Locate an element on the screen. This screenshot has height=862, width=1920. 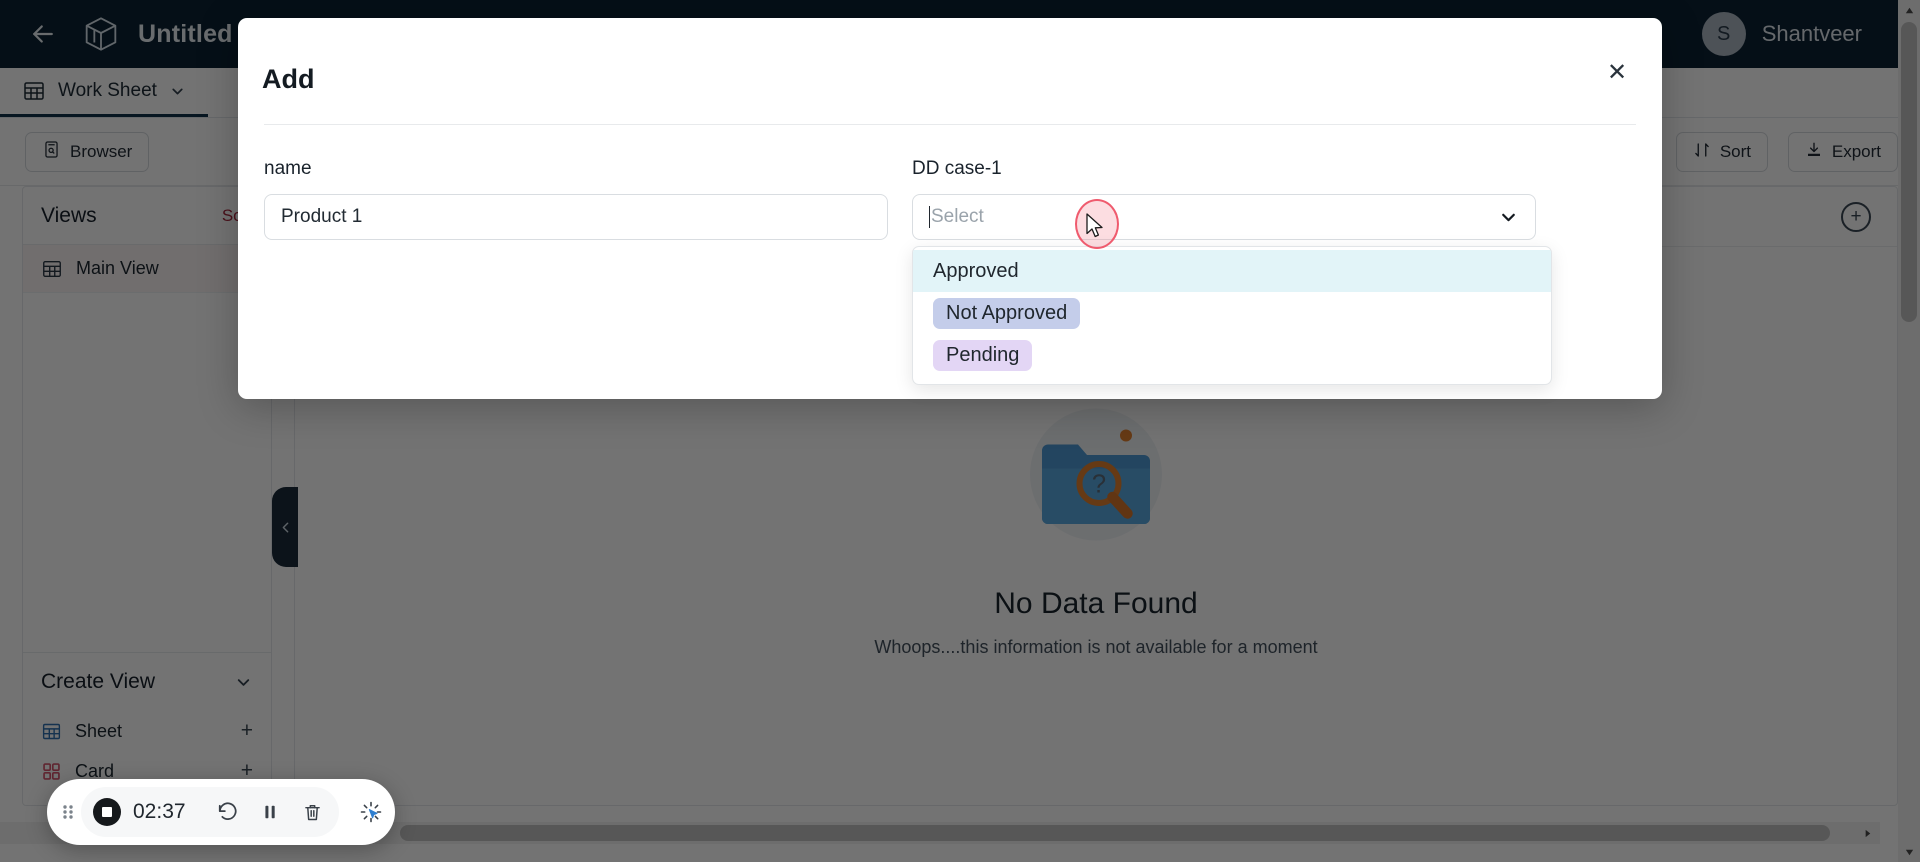
dd-case-select: Select is located at coordinates (1224, 217).